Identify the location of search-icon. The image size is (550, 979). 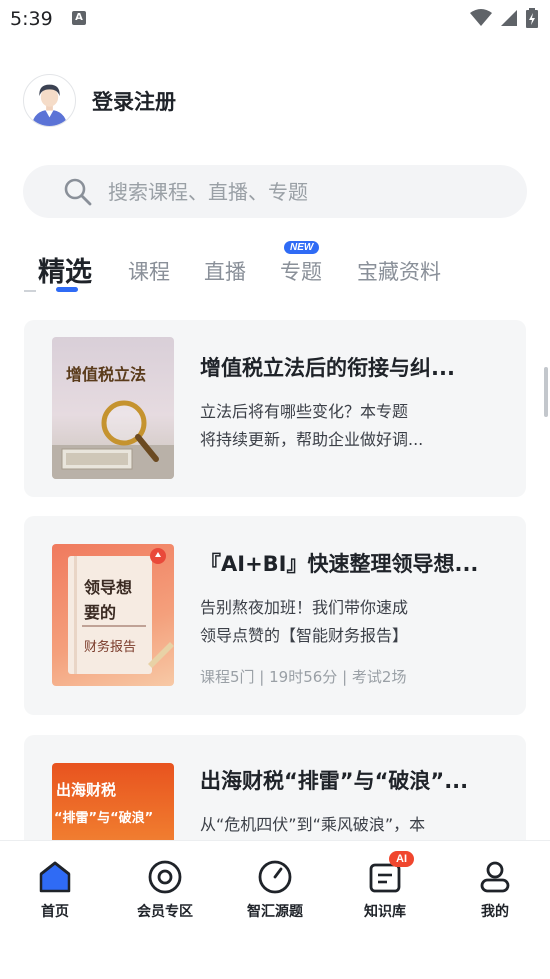
(78, 192).